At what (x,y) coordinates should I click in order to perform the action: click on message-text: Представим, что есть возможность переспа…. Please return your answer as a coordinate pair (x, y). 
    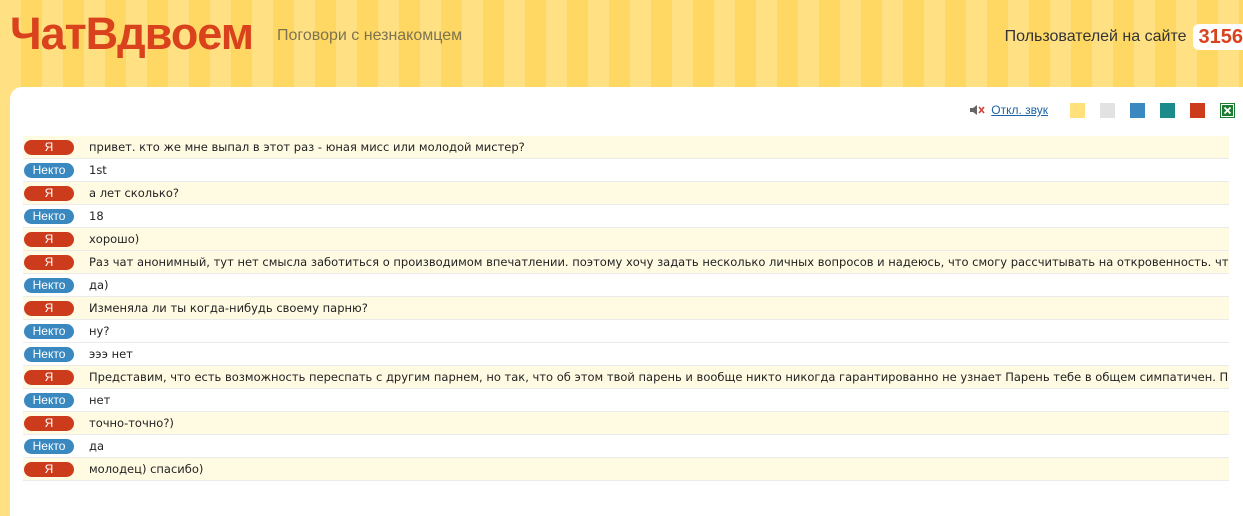
    Looking at the image, I should click on (659, 377).